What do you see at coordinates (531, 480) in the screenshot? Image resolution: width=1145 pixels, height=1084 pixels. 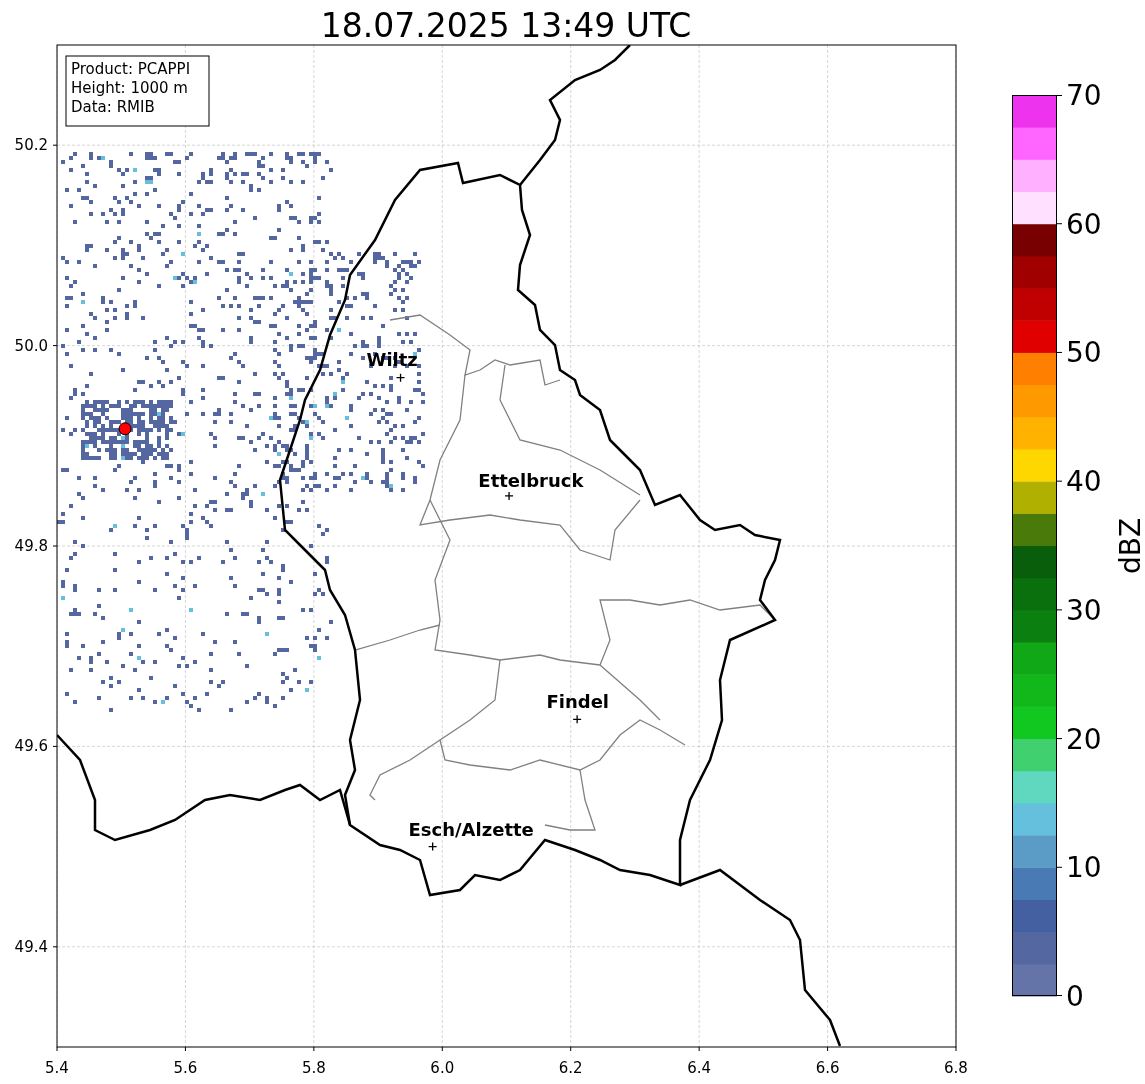 I see `city-label: Ettelbruck` at bounding box center [531, 480].